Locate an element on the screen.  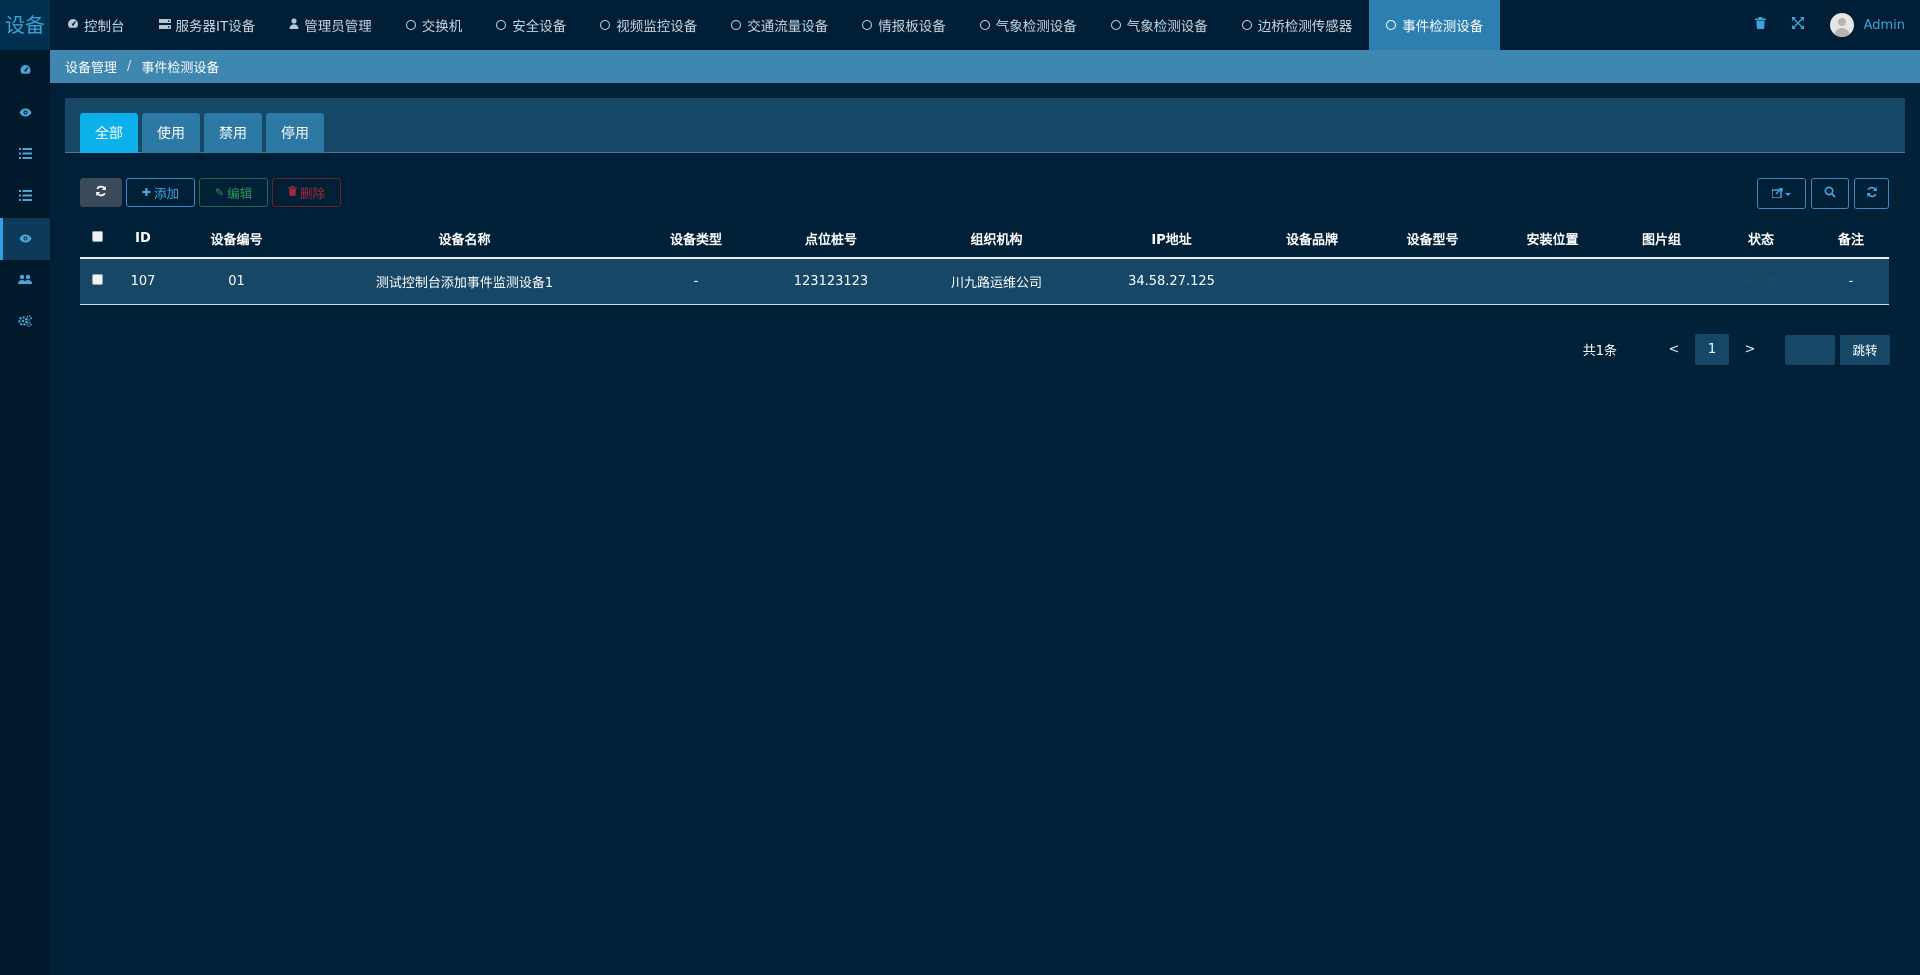
sidebar-item-users is located at coordinates (25, 281).